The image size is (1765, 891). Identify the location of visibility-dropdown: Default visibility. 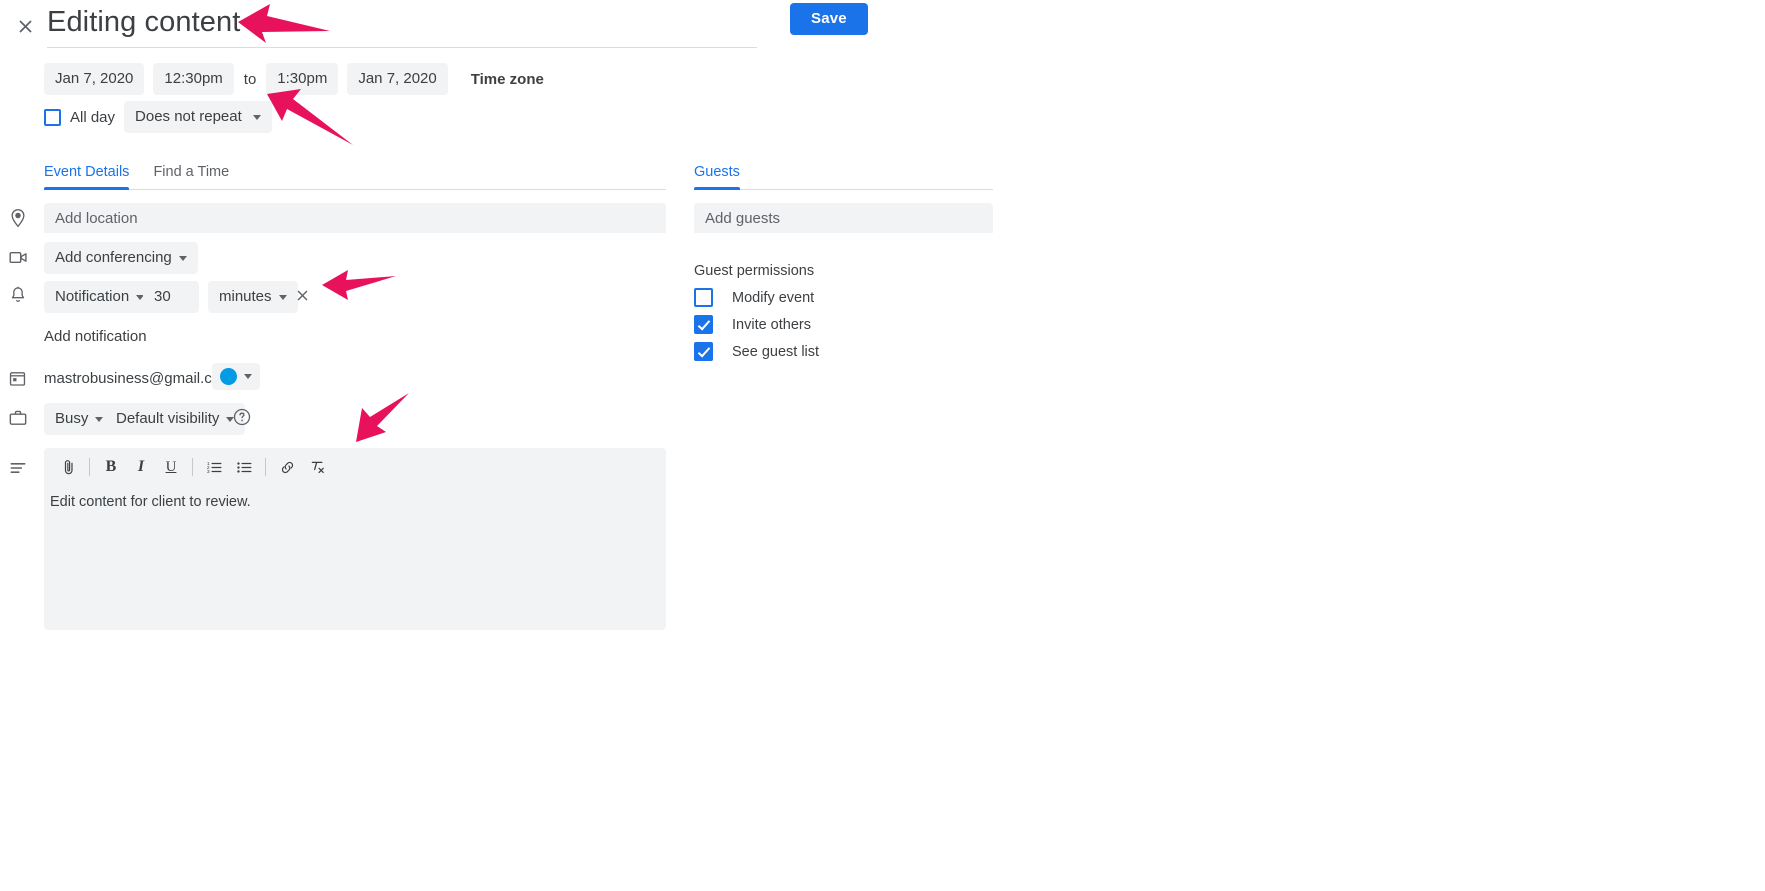
(175, 419).